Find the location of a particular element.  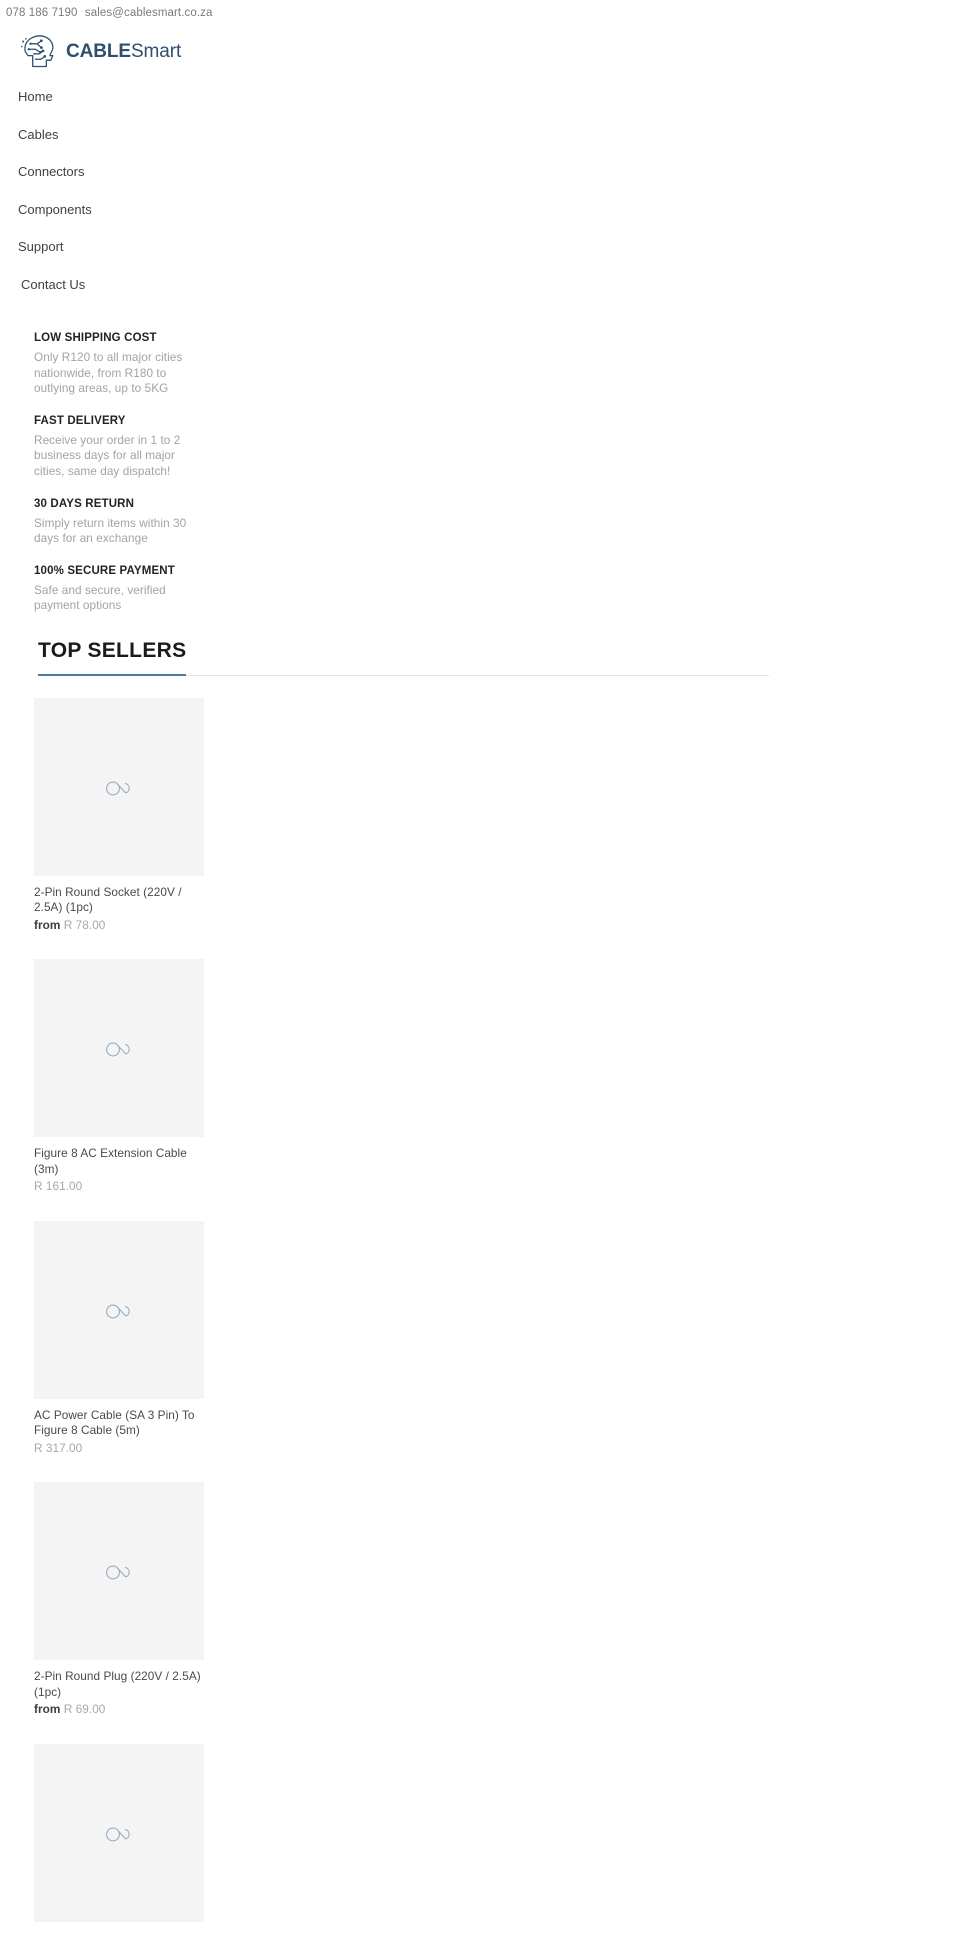

price-value: R 317.00 is located at coordinates (58, 1447).